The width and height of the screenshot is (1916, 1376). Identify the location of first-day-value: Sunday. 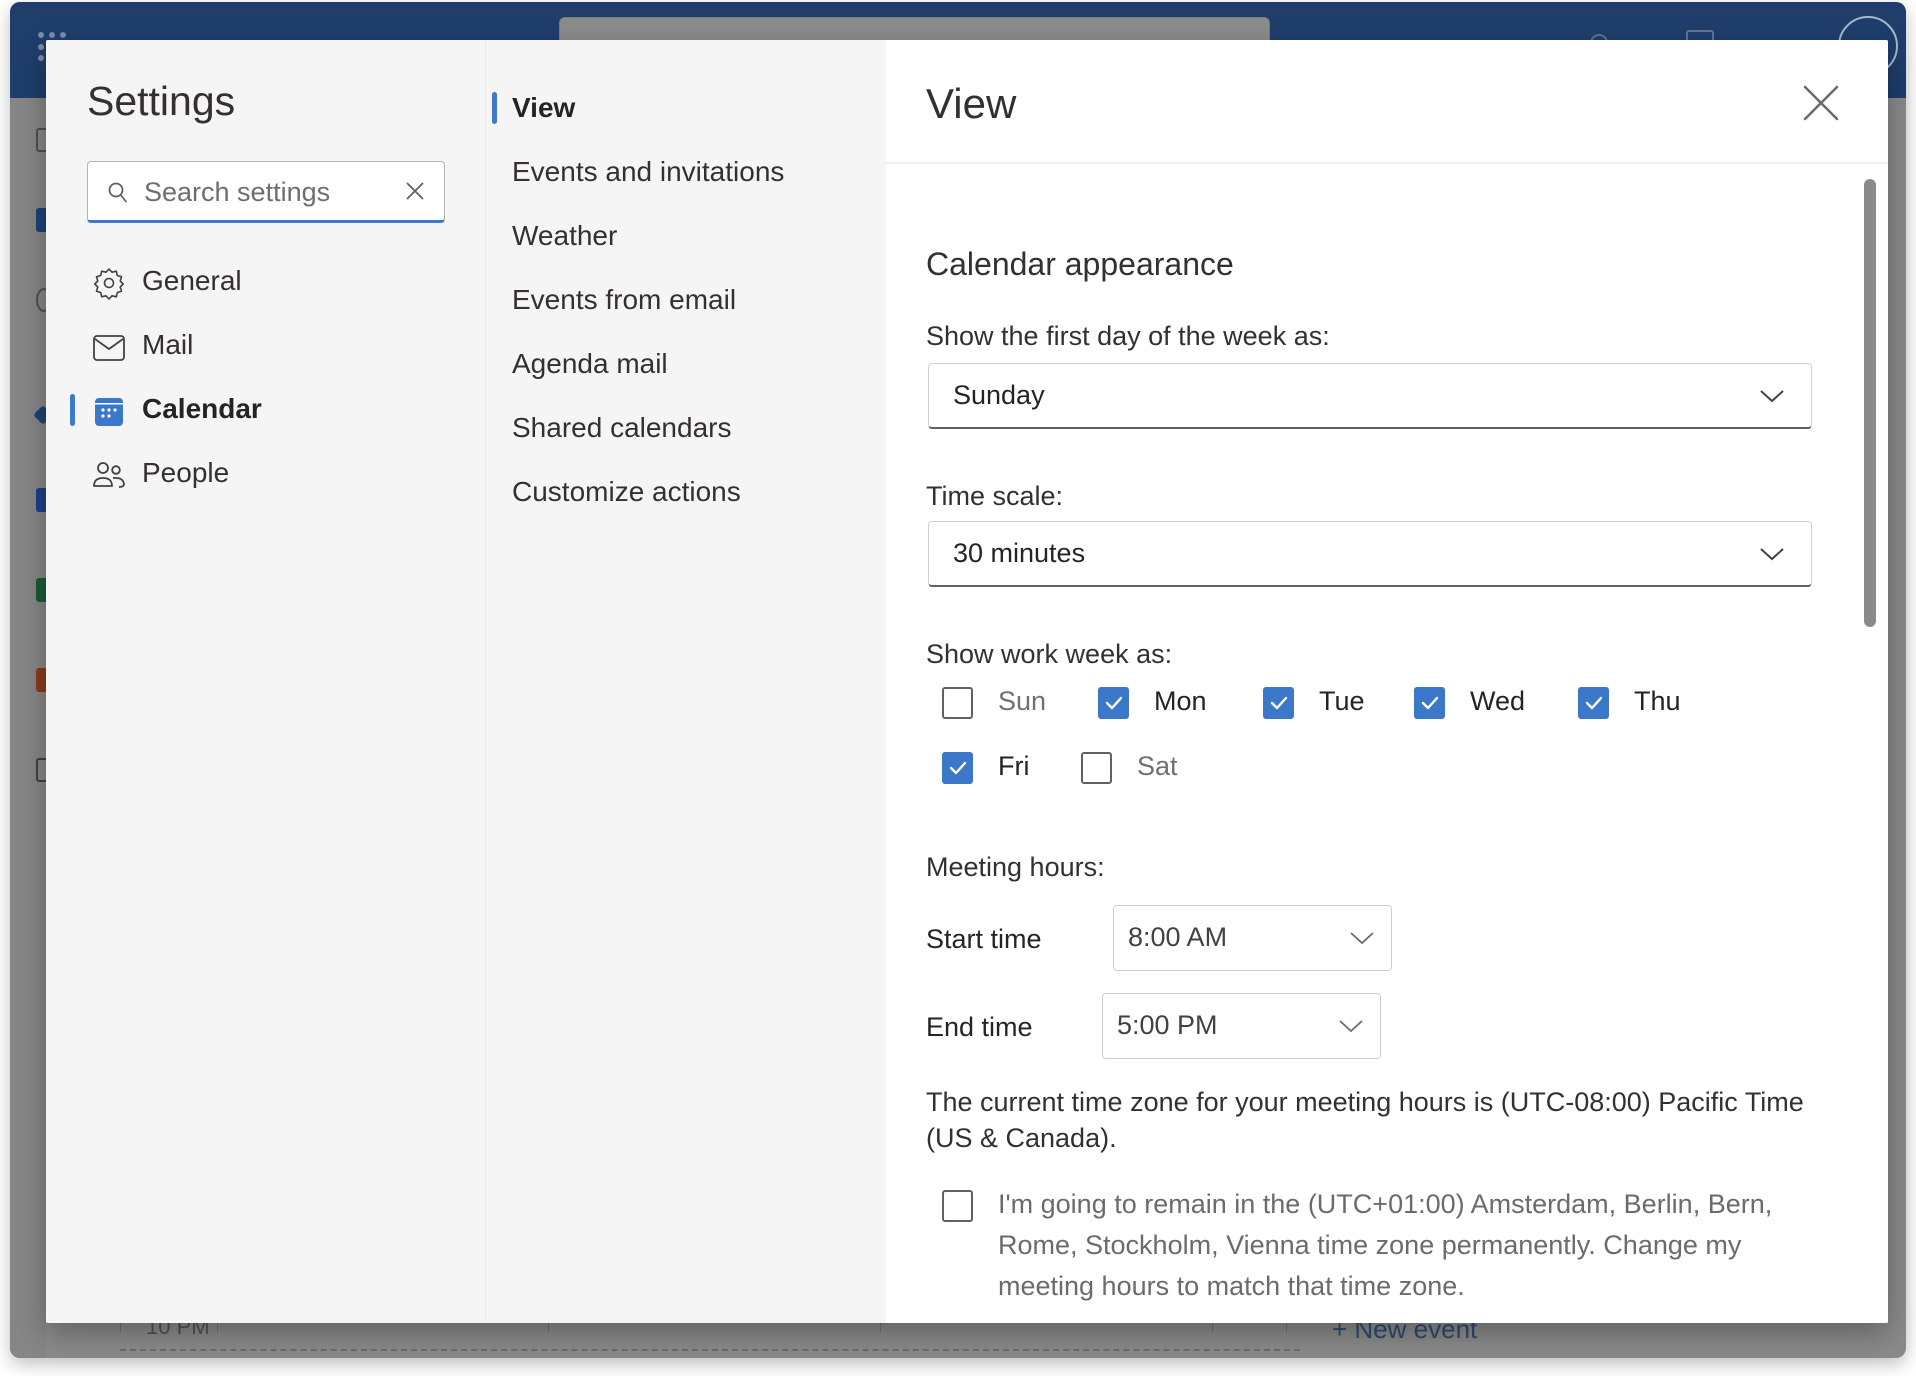
(999, 395).